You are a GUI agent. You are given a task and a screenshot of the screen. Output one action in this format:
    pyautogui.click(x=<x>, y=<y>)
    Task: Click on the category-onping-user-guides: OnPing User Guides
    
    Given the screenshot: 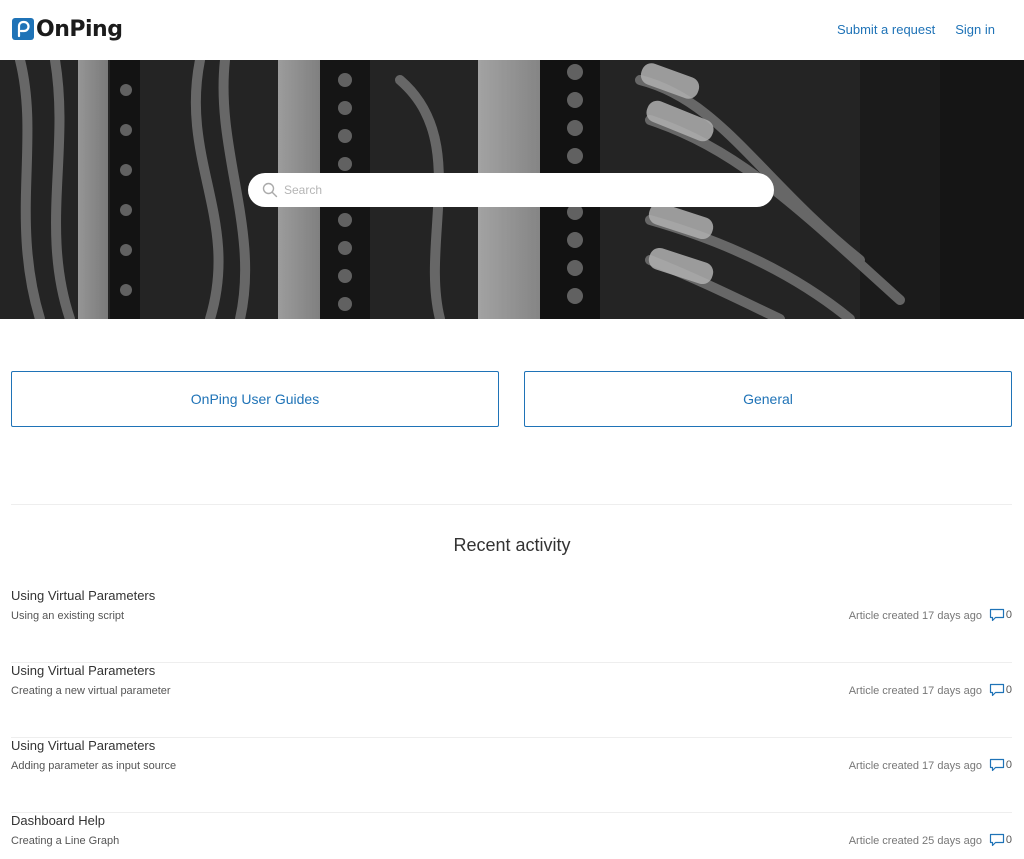 What is the action you would take?
    pyautogui.click(x=255, y=399)
    